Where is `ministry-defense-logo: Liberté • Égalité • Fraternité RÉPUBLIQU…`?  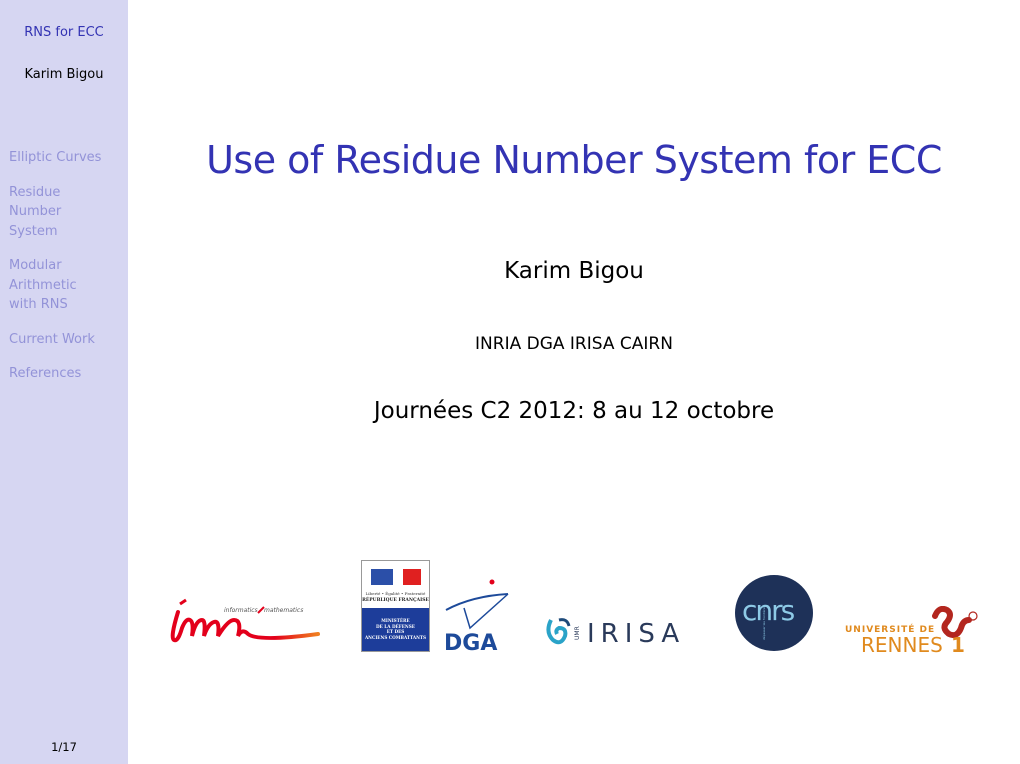 ministry-defense-logo: Liberté • Égalité • Fraternité RÉPUBLIQU… is located at coordinates (395, 606).